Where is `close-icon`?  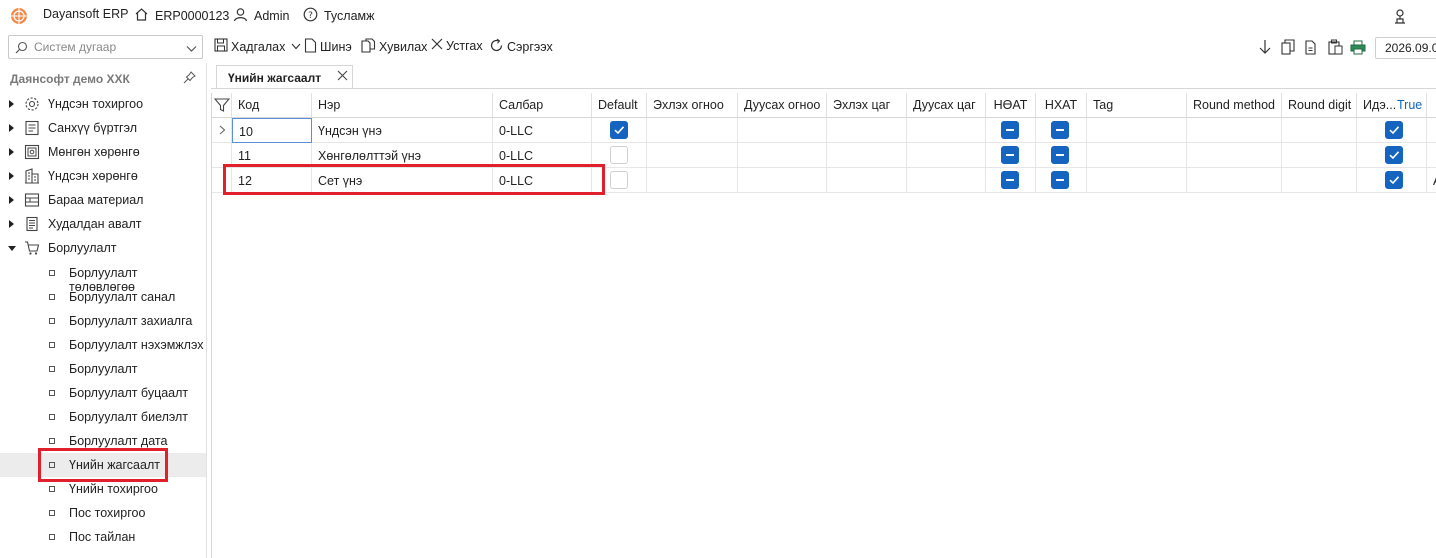
close-icon is located at coordinates (342, 77).